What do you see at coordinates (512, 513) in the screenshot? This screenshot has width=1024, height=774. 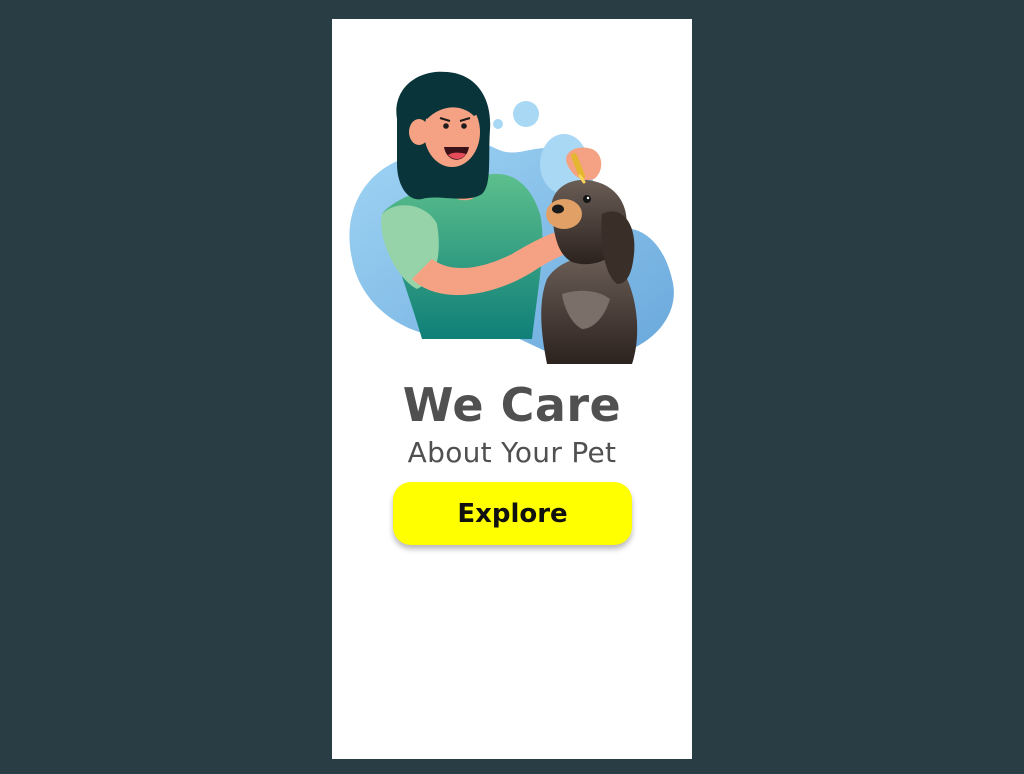 I see `explore-button: Explore` at bounding box center [512, 513].